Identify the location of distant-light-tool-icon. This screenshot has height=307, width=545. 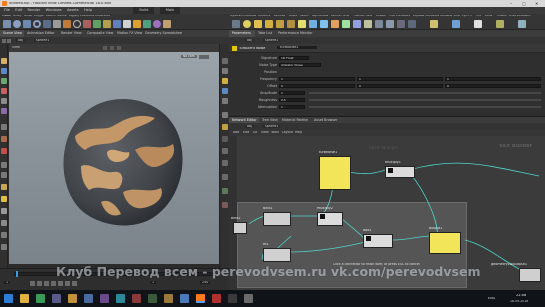
(302, 24).